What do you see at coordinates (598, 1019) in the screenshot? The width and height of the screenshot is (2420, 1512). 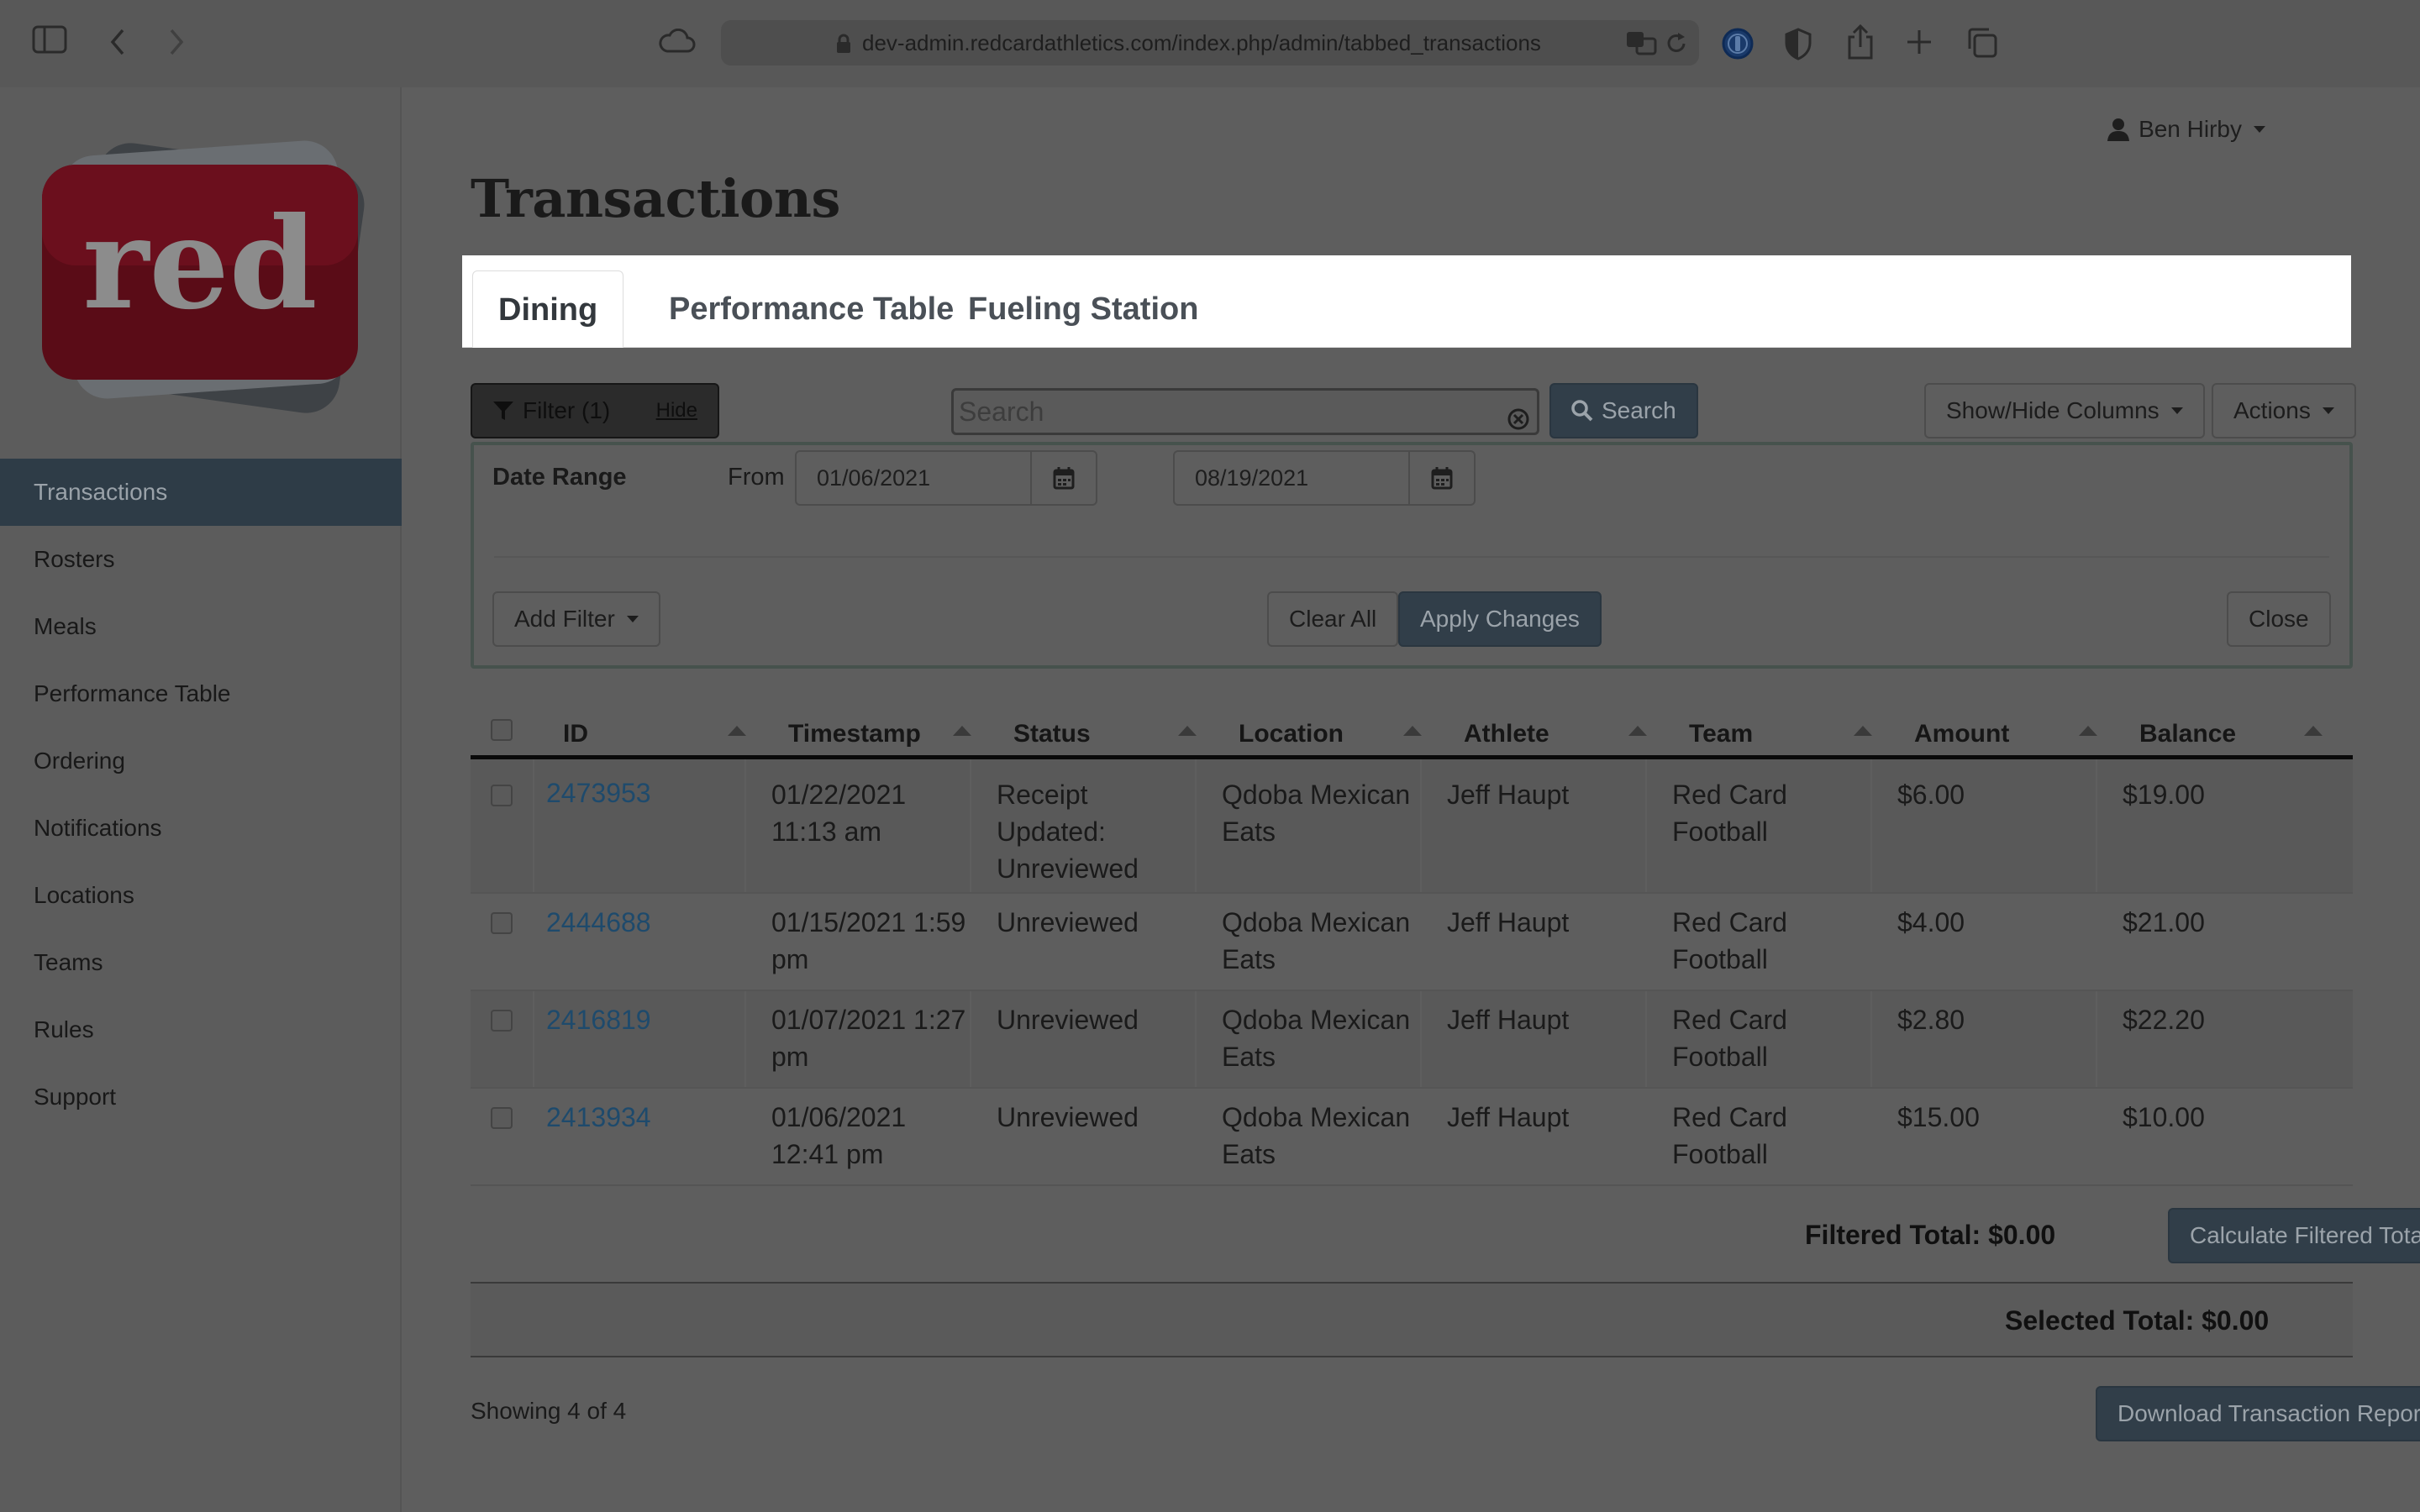 I see `transaction-id-link: 2416819` at bounding box center [598, 1019].